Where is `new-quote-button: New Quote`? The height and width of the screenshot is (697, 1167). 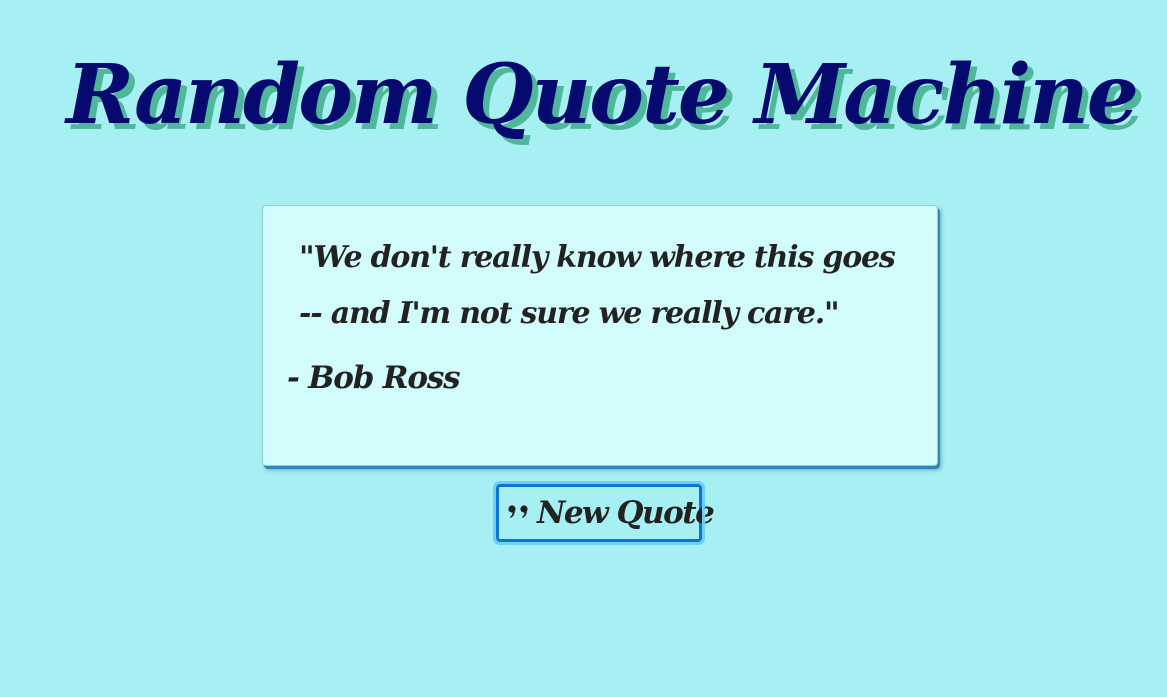
new-quote-button: New Quote is located at coordinates (604, 513).